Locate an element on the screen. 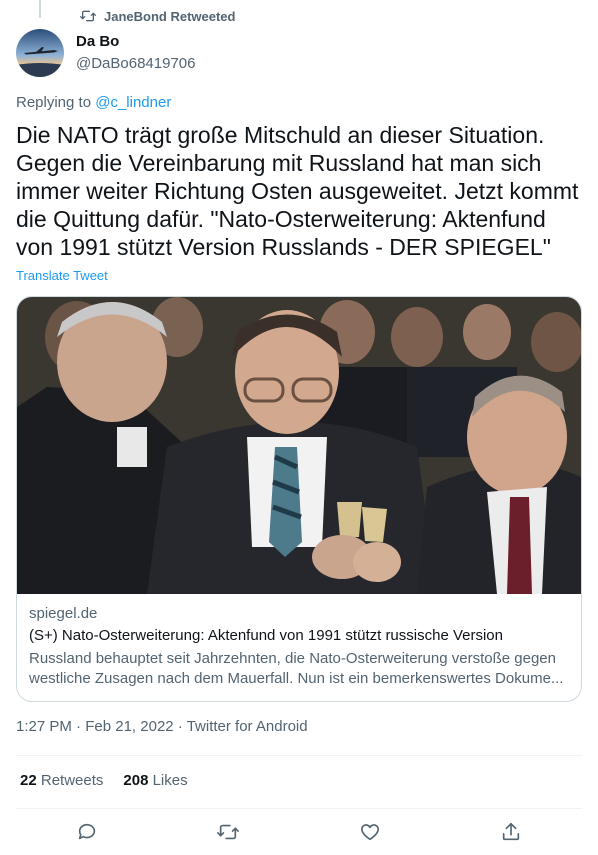 Image resolution: width=598 pixels, height=855 pixels. author-block: Da Bo @DaBo68419706 is located at coordinates (136, 53).